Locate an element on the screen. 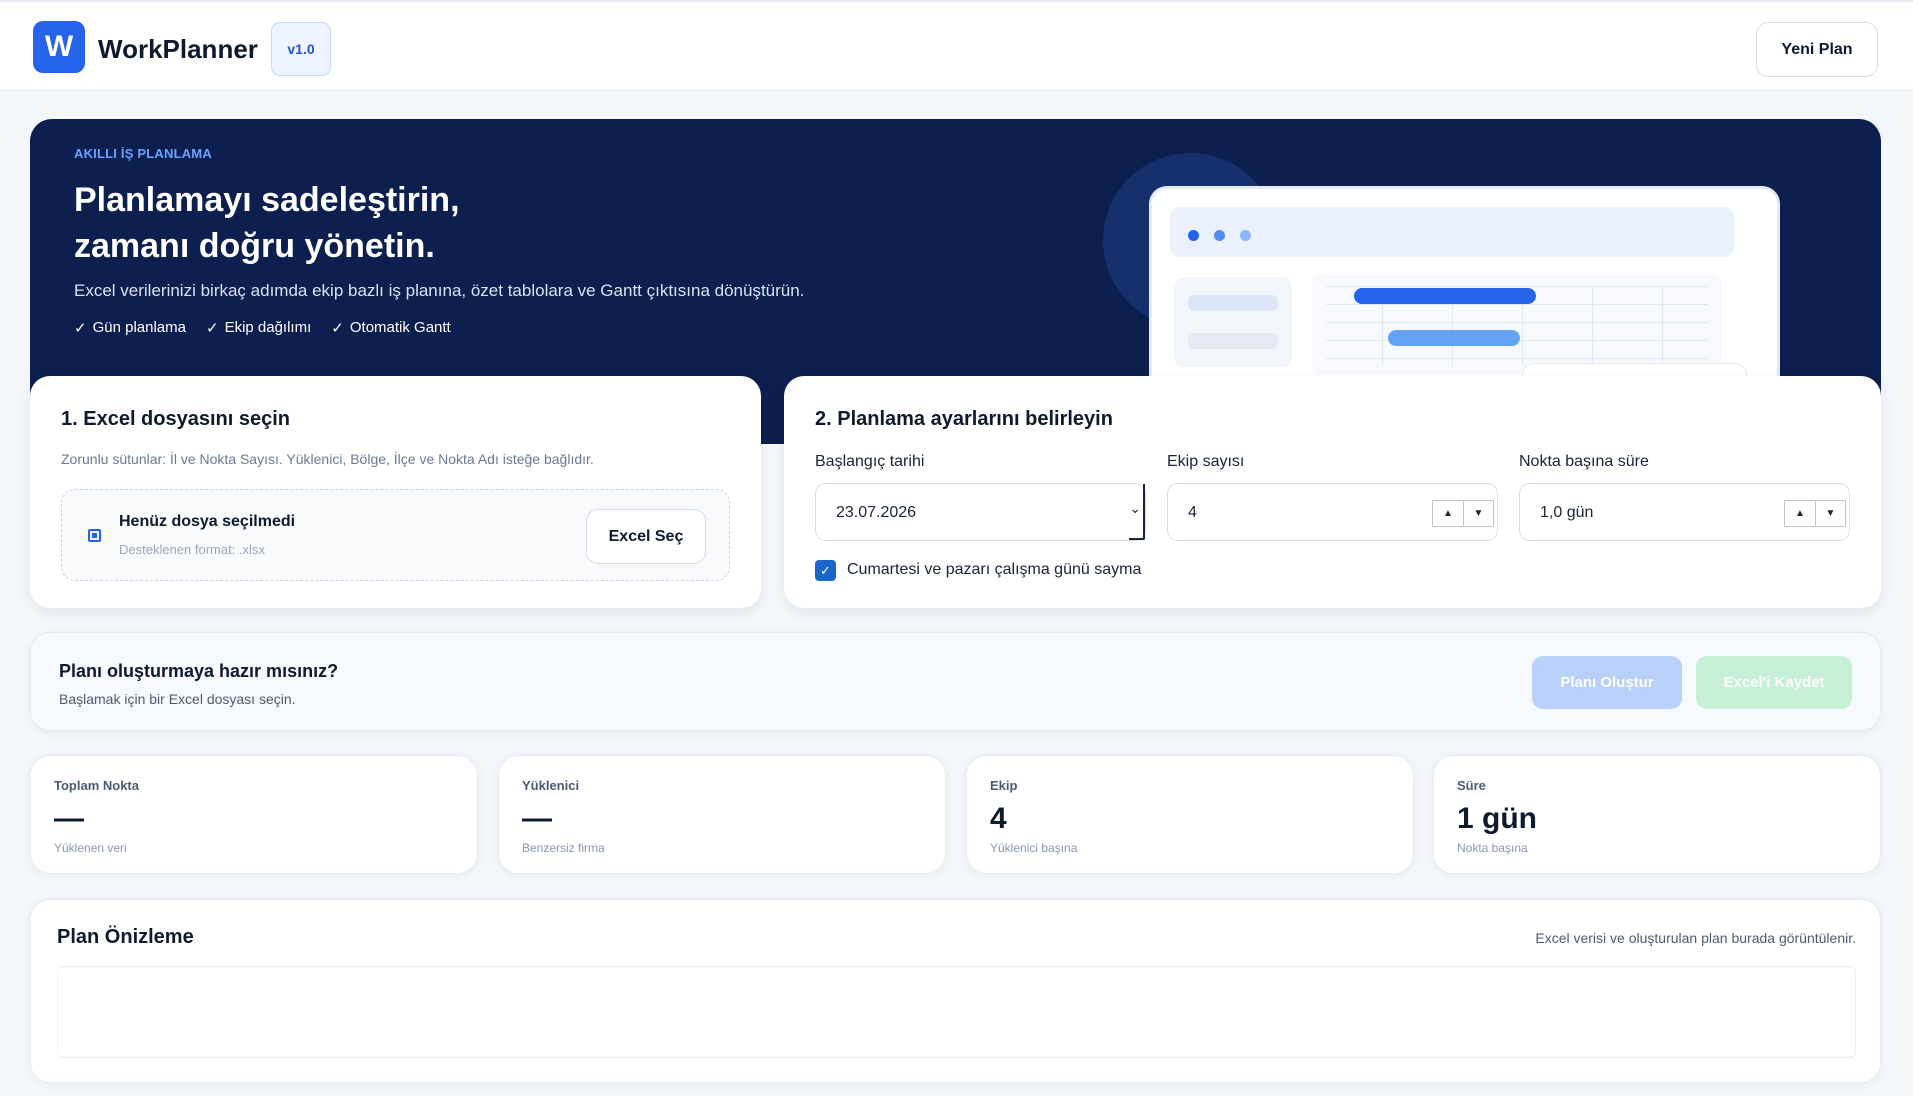 This screenshot has width=1913, height=1096. stat-value: 1 gün is located at coordinates (1497, 818).